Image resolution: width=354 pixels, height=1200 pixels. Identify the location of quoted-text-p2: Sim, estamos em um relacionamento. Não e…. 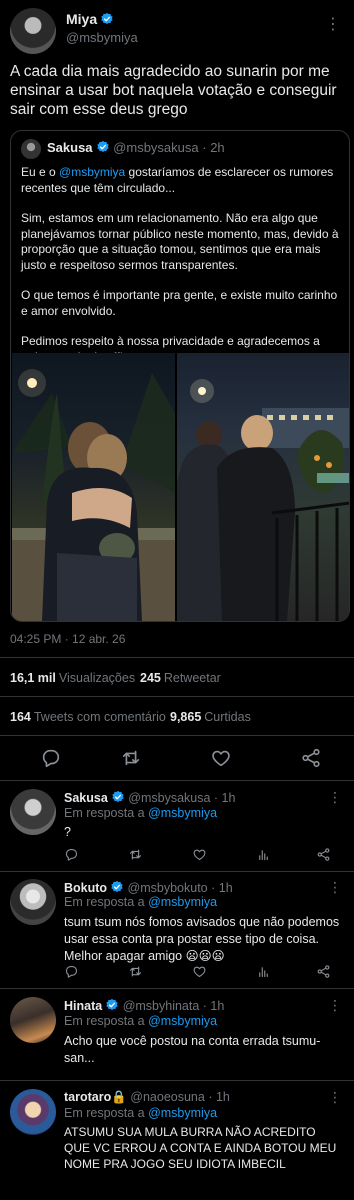
(180, 241).